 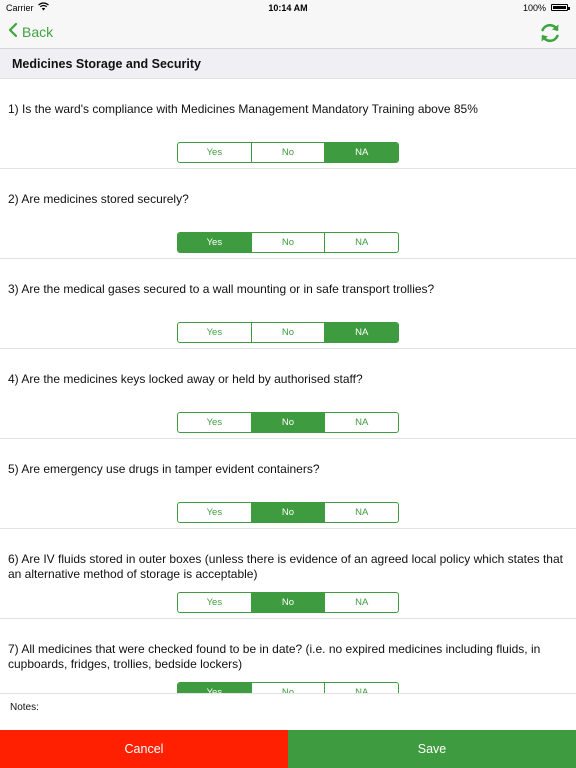 What do you see at coordinates (98, 199) in the screenshot?
I see `question-text: 2) Are medicines stored securely?` at bounding box center [98, 199].